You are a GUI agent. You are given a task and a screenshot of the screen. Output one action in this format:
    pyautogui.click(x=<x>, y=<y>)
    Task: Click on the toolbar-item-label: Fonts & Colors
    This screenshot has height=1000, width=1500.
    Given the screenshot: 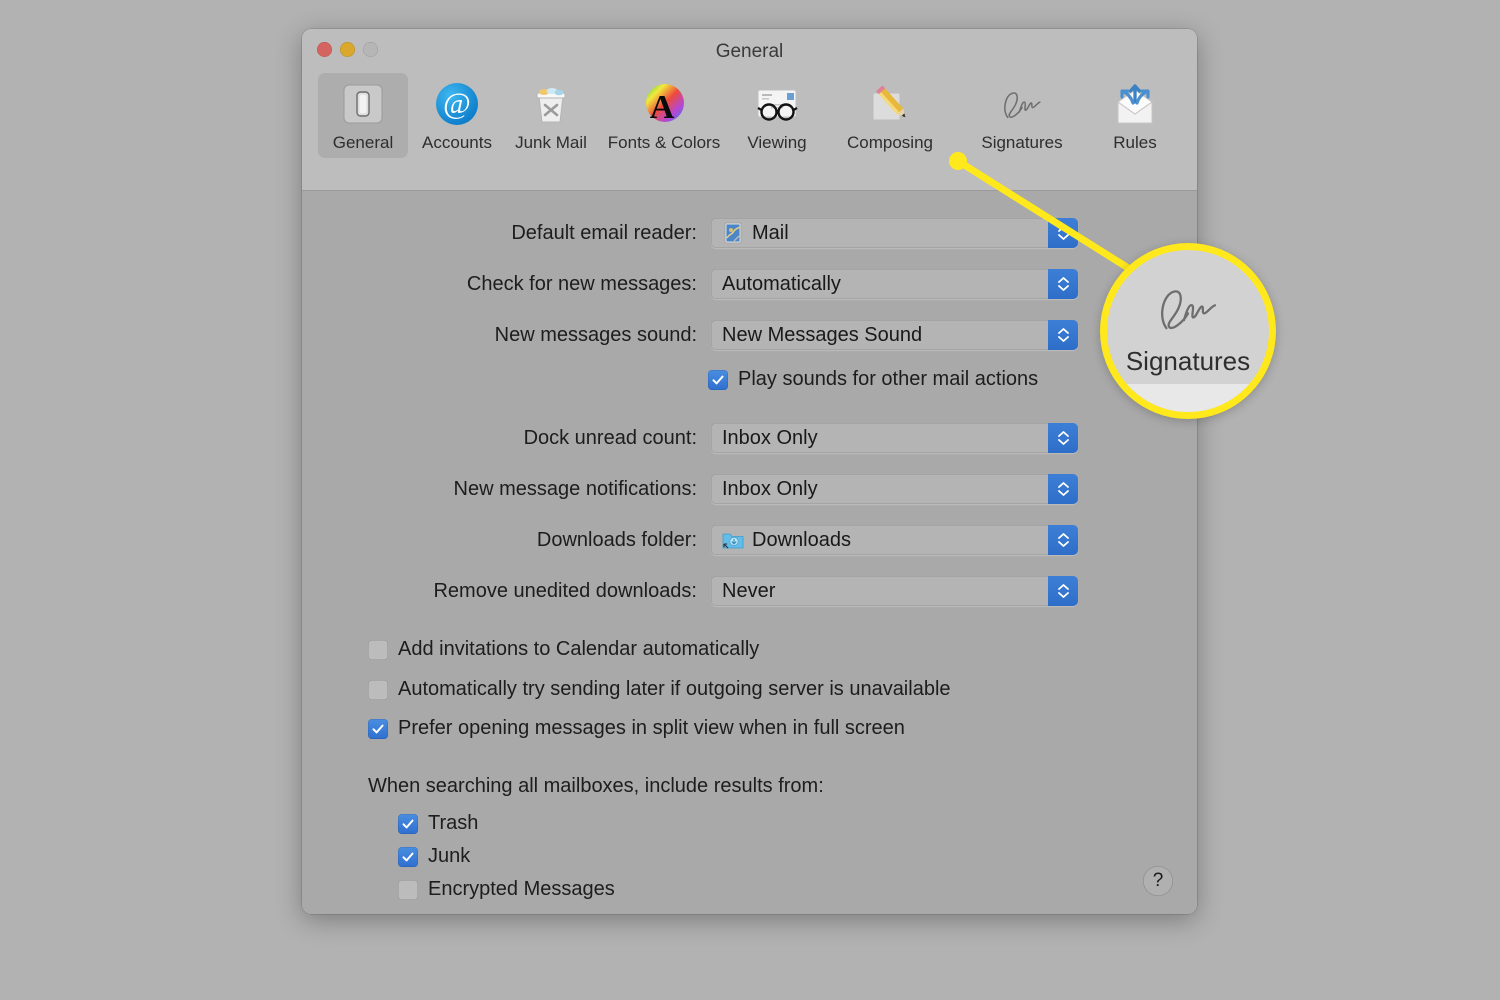 What is the action you would take?
    pyautogui.click(x=664, y=142)
    